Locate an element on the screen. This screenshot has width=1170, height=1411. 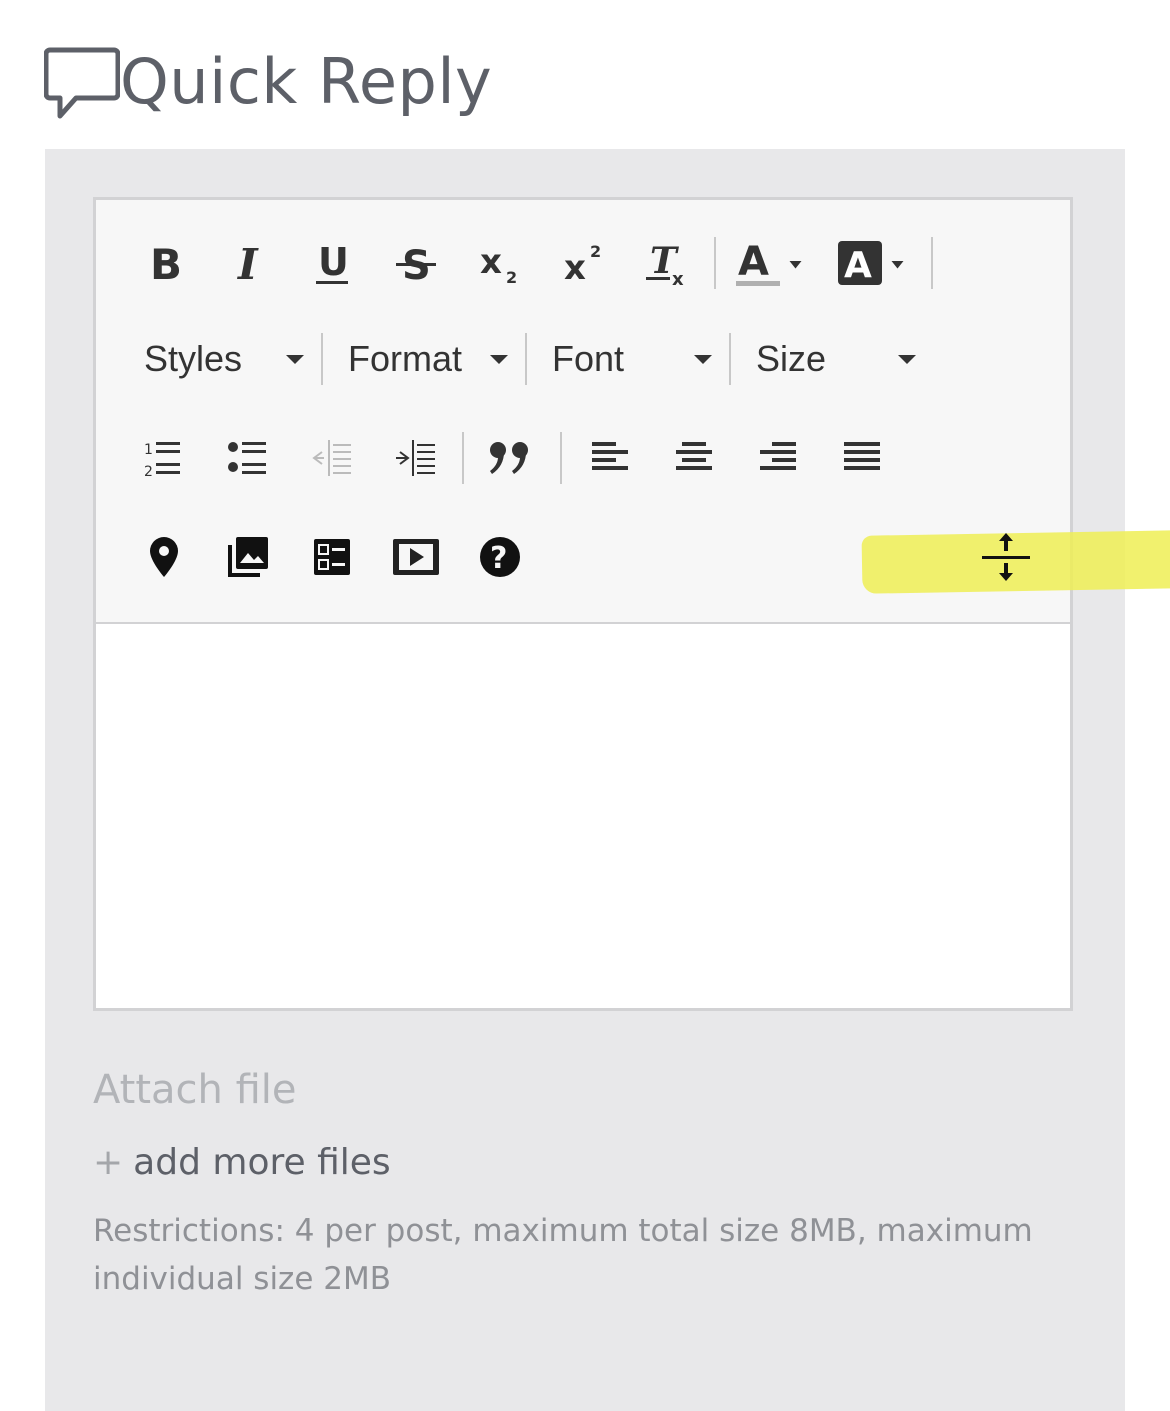
underline-button: U is located at coordinates (332, 263).